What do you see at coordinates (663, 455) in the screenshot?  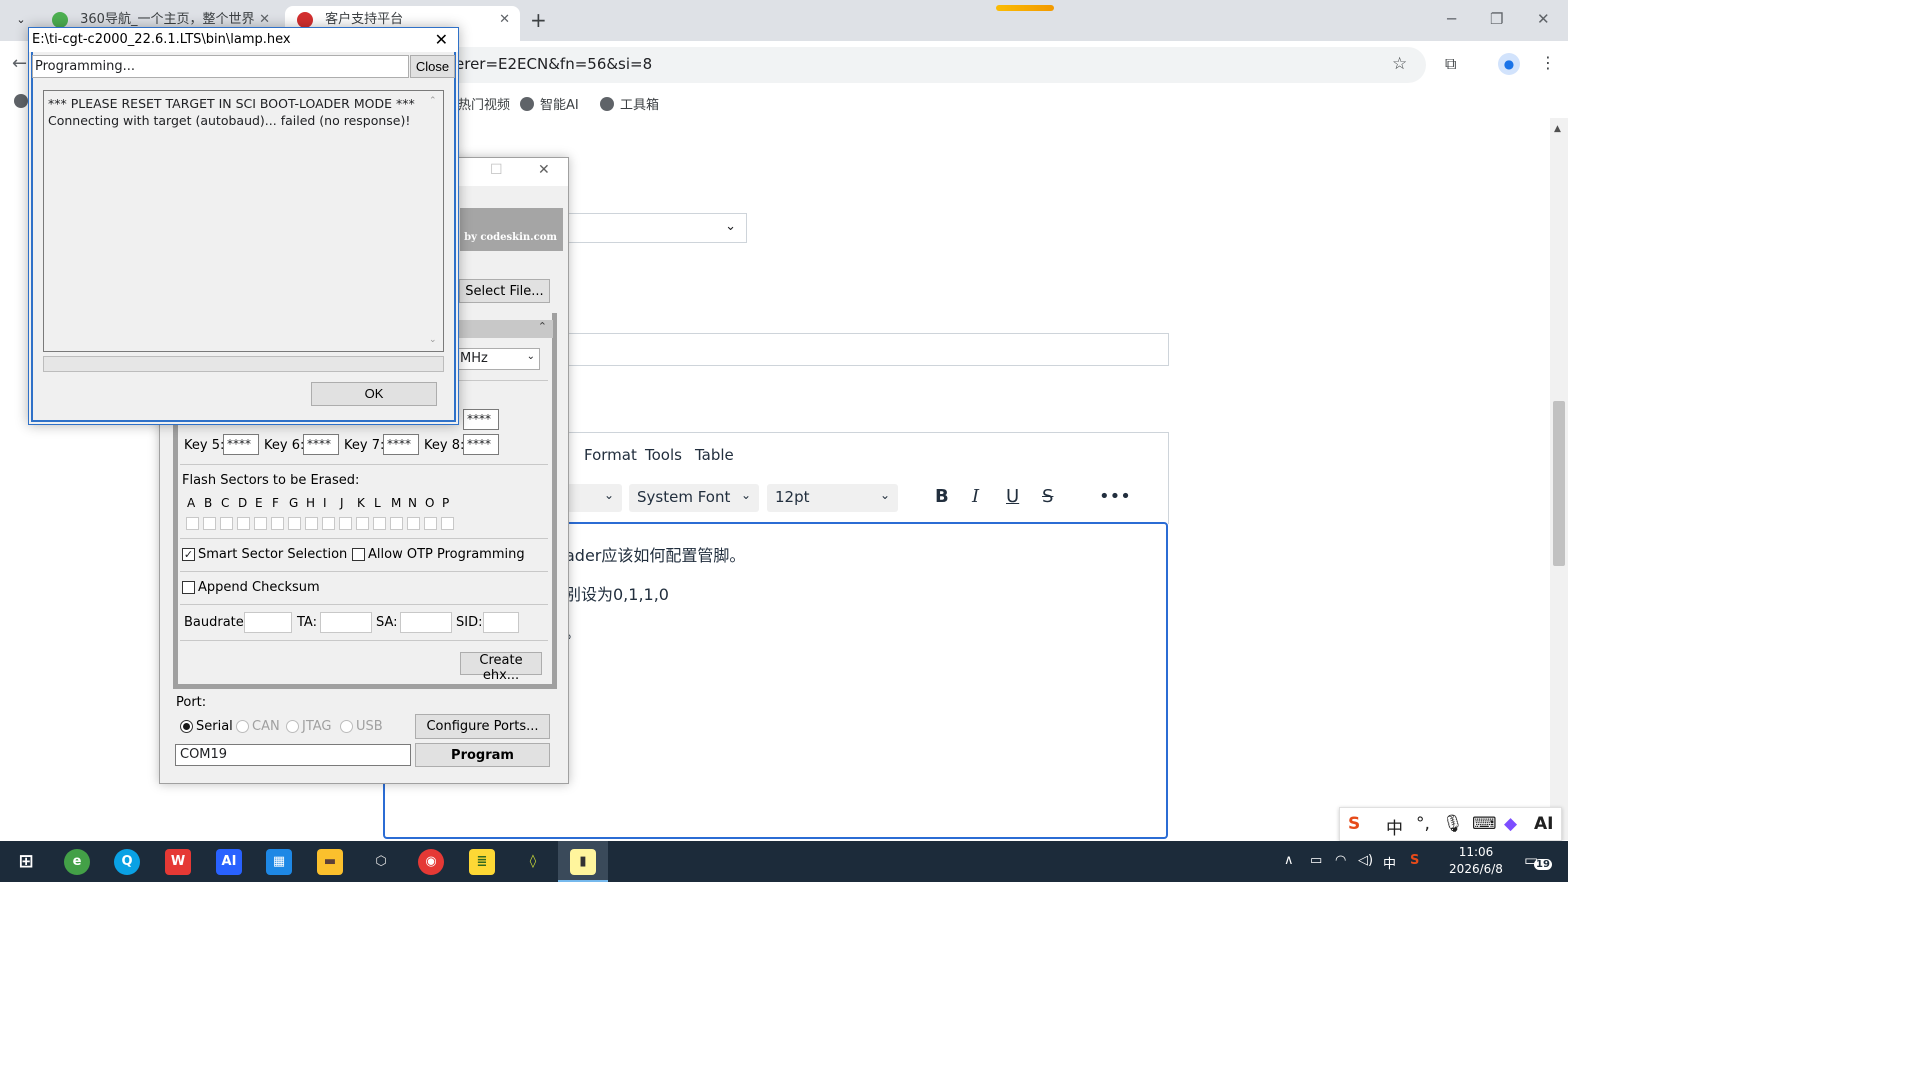 I see `editor-menu-tools: Tools` at bounding box center [663, 455].